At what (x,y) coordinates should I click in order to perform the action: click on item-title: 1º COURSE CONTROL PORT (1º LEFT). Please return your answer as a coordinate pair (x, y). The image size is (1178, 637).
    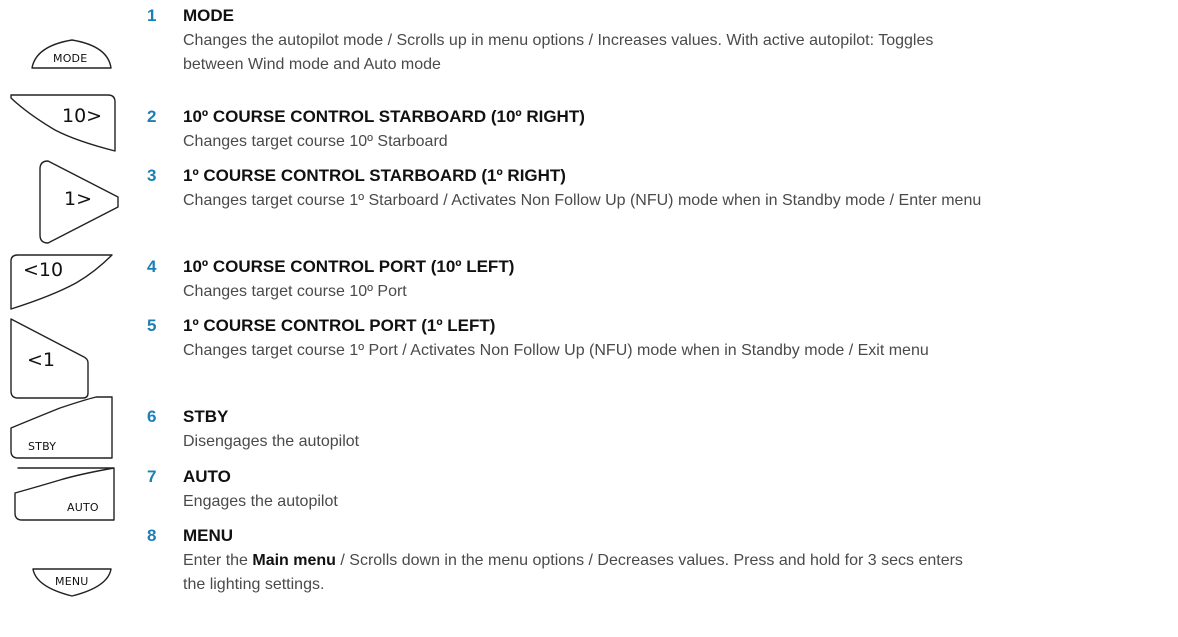
    Looking at the image, I should click on (339, 325).